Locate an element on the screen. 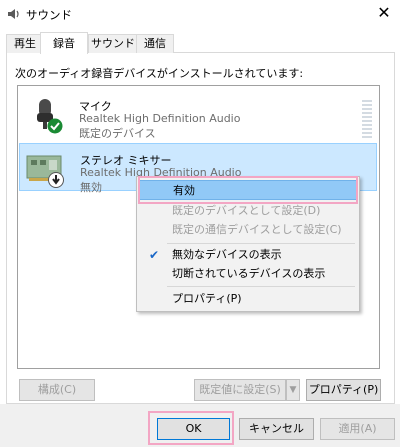 The height and width of the screenshot is (447, 400). speaker-icon is located at coordinates (13, 14).